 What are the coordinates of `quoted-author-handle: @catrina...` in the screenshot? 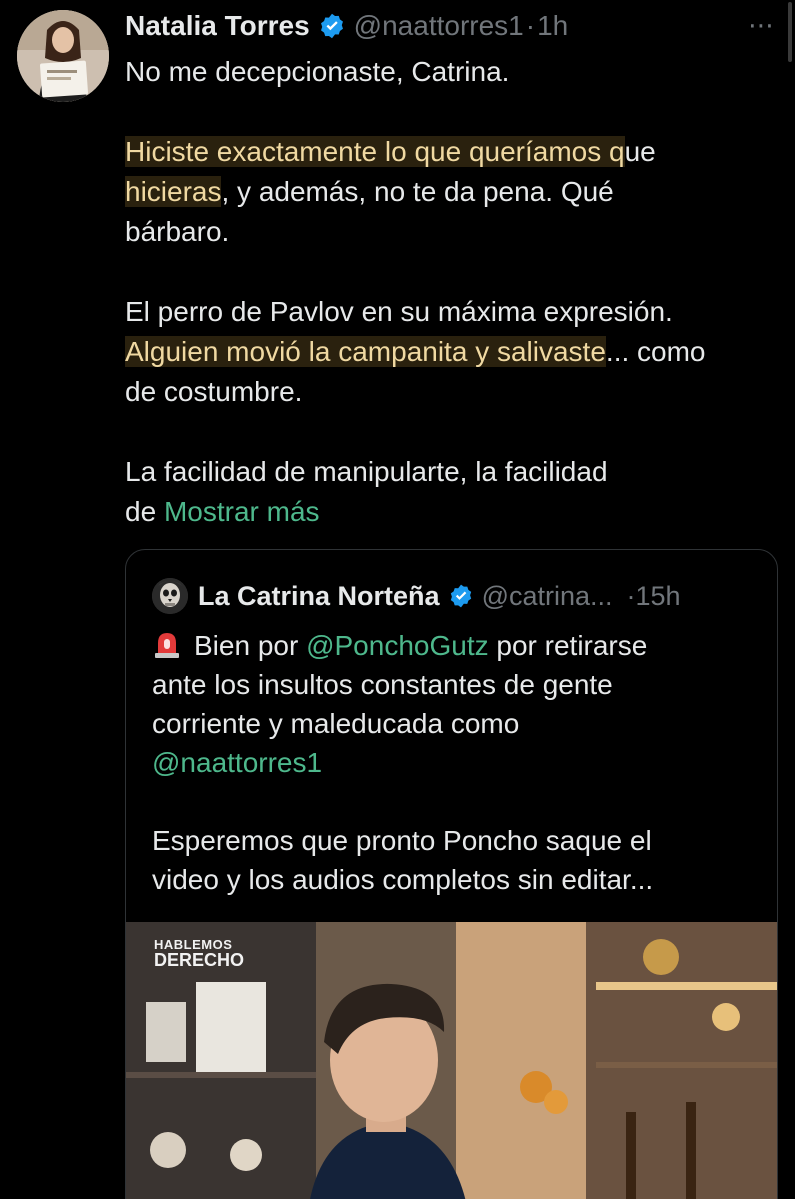 It's located at (547, 596).